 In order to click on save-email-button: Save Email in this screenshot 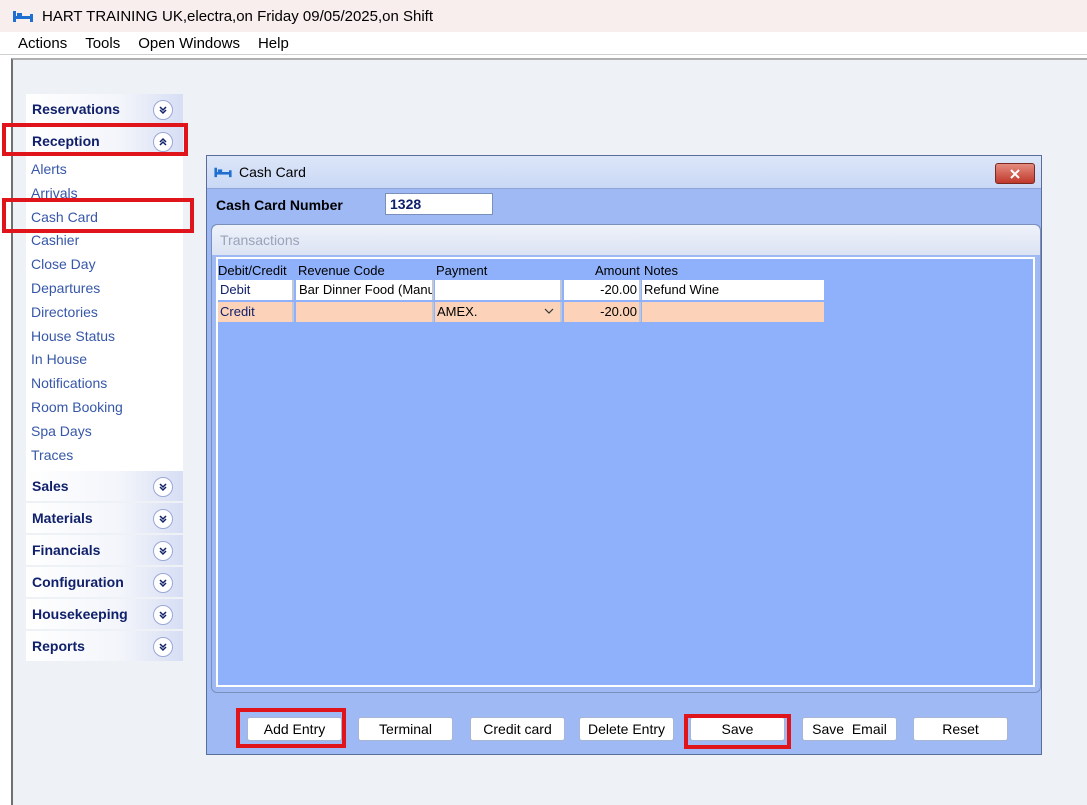, I will do `click(849, 729)`.